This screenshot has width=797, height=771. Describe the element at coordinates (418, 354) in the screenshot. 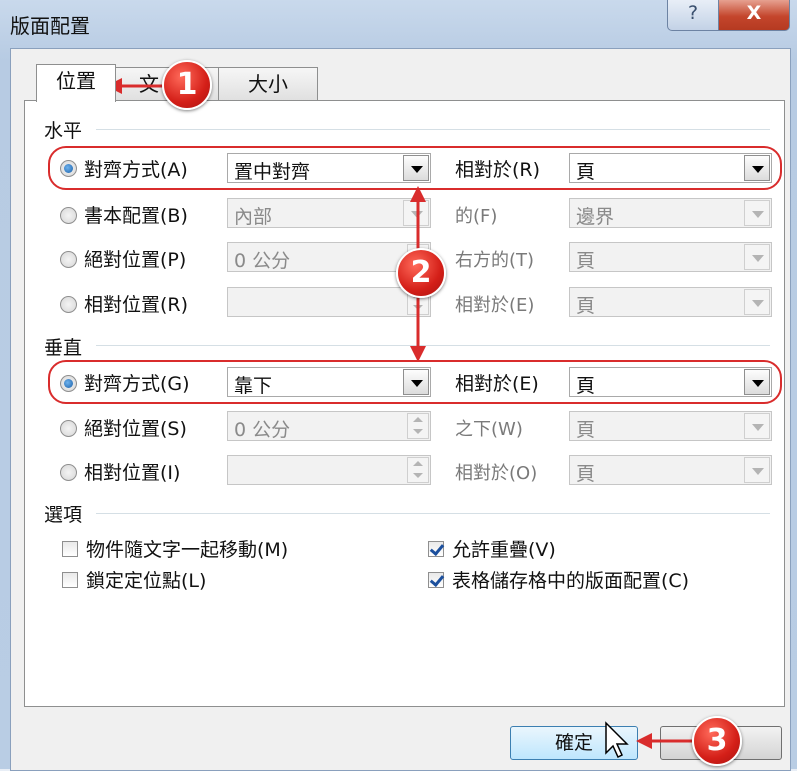

I see `arrow-head-2-down` at that location.